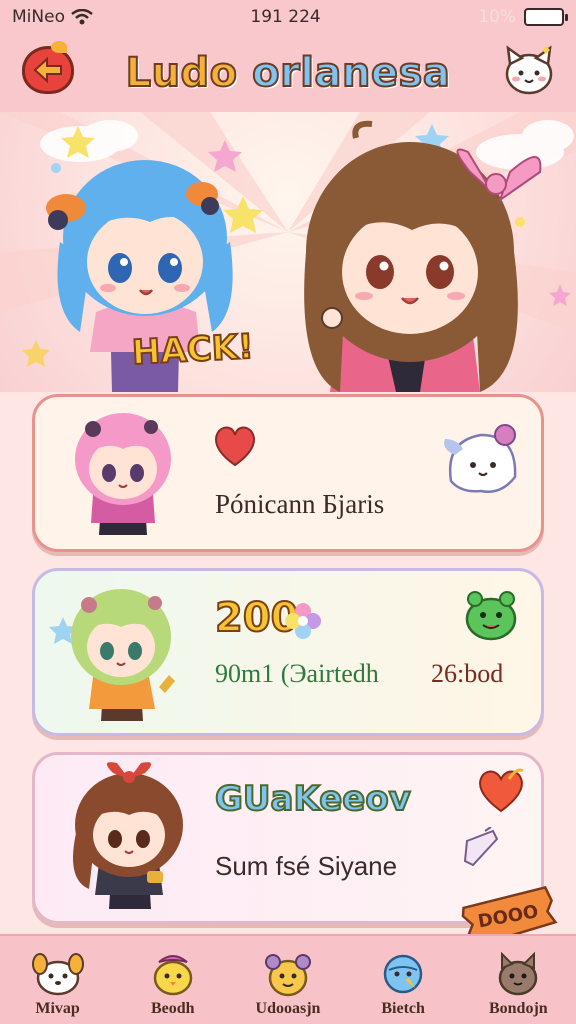 The image size is (576, 1024). I want to click on status-bar: MiNeo 191 224 10%, so click(288, 17).